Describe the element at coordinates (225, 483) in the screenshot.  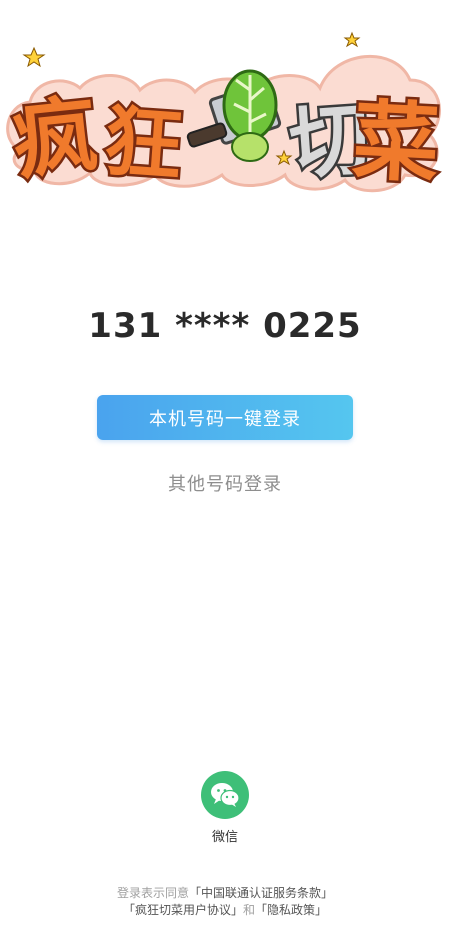
I see `other-number-login-link: 其他号码登录` at that location.